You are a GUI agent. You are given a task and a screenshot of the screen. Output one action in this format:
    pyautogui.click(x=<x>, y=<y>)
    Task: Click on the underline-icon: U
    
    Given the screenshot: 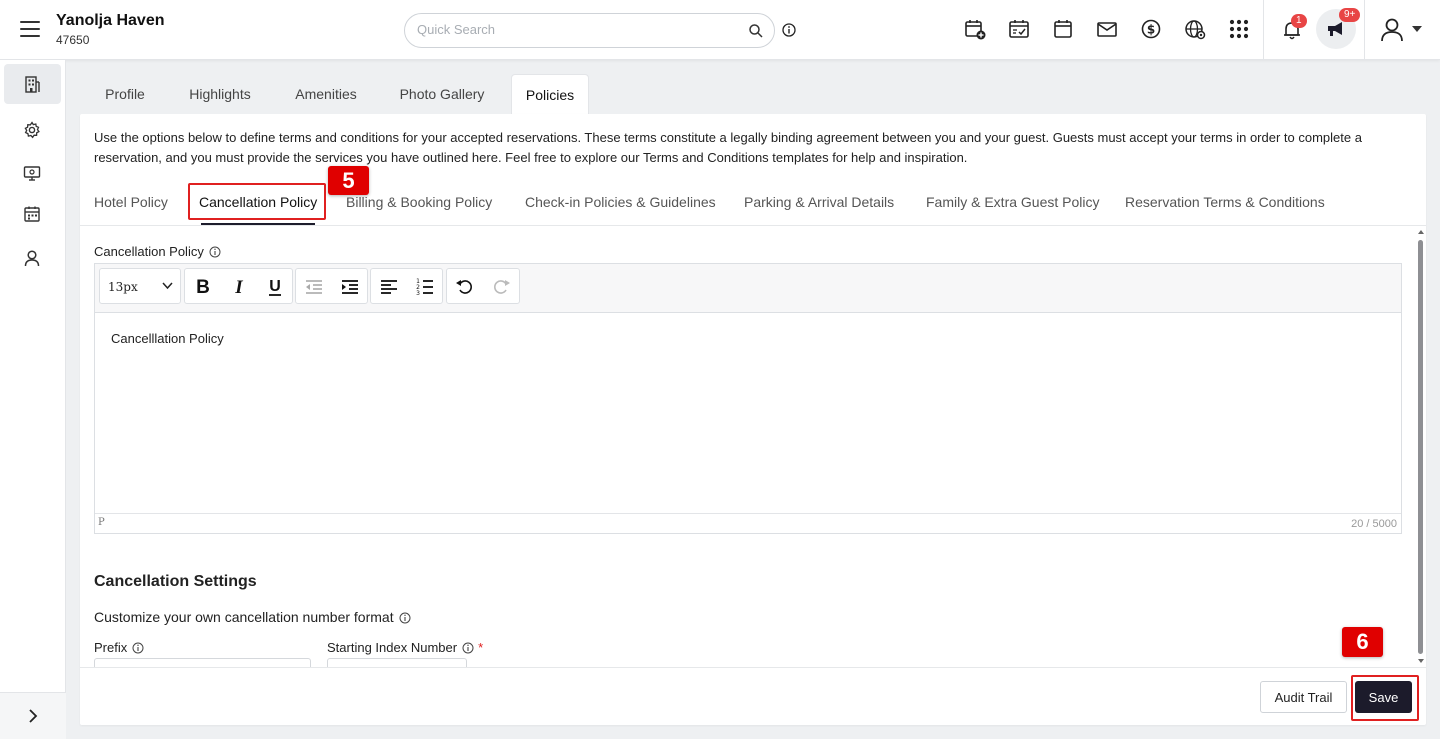 What is the action you would take?
    pyautogui.click(x=275, y=287)
    